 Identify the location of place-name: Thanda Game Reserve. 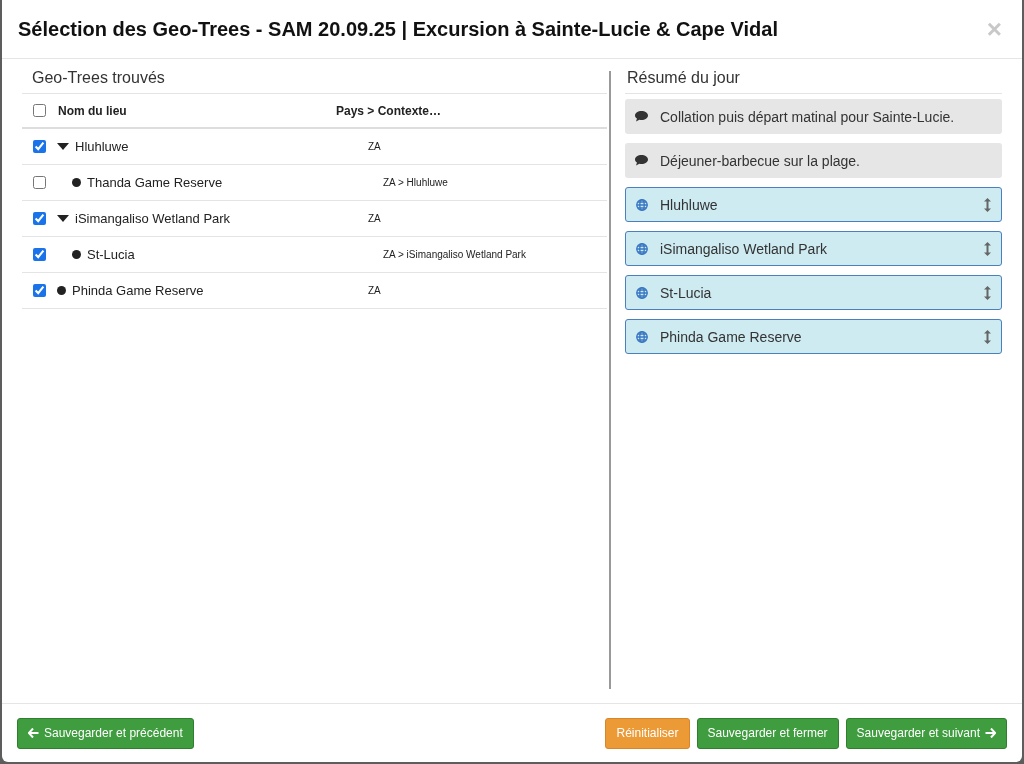
(155, 182).